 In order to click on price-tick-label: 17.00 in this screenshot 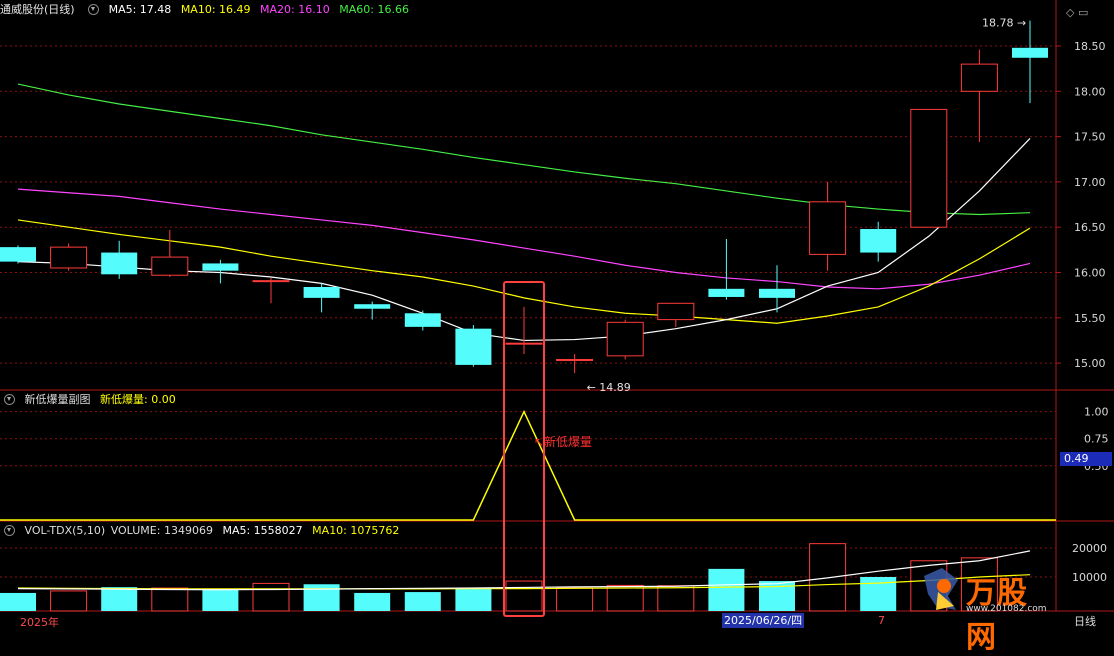, I will do `click(1090, 182)`.